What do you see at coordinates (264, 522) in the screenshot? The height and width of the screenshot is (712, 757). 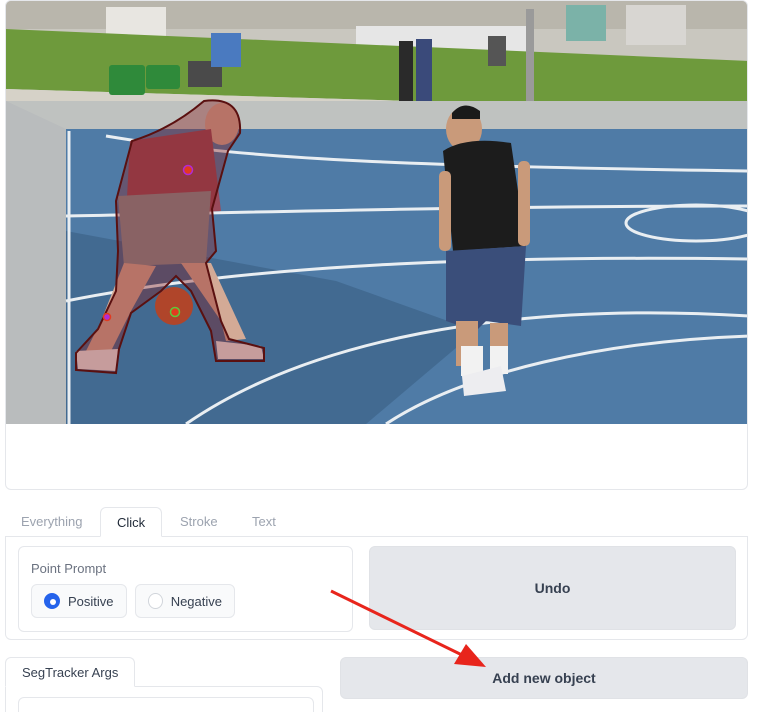 I see `tab-text: Text` at bounding box center [264, 522].